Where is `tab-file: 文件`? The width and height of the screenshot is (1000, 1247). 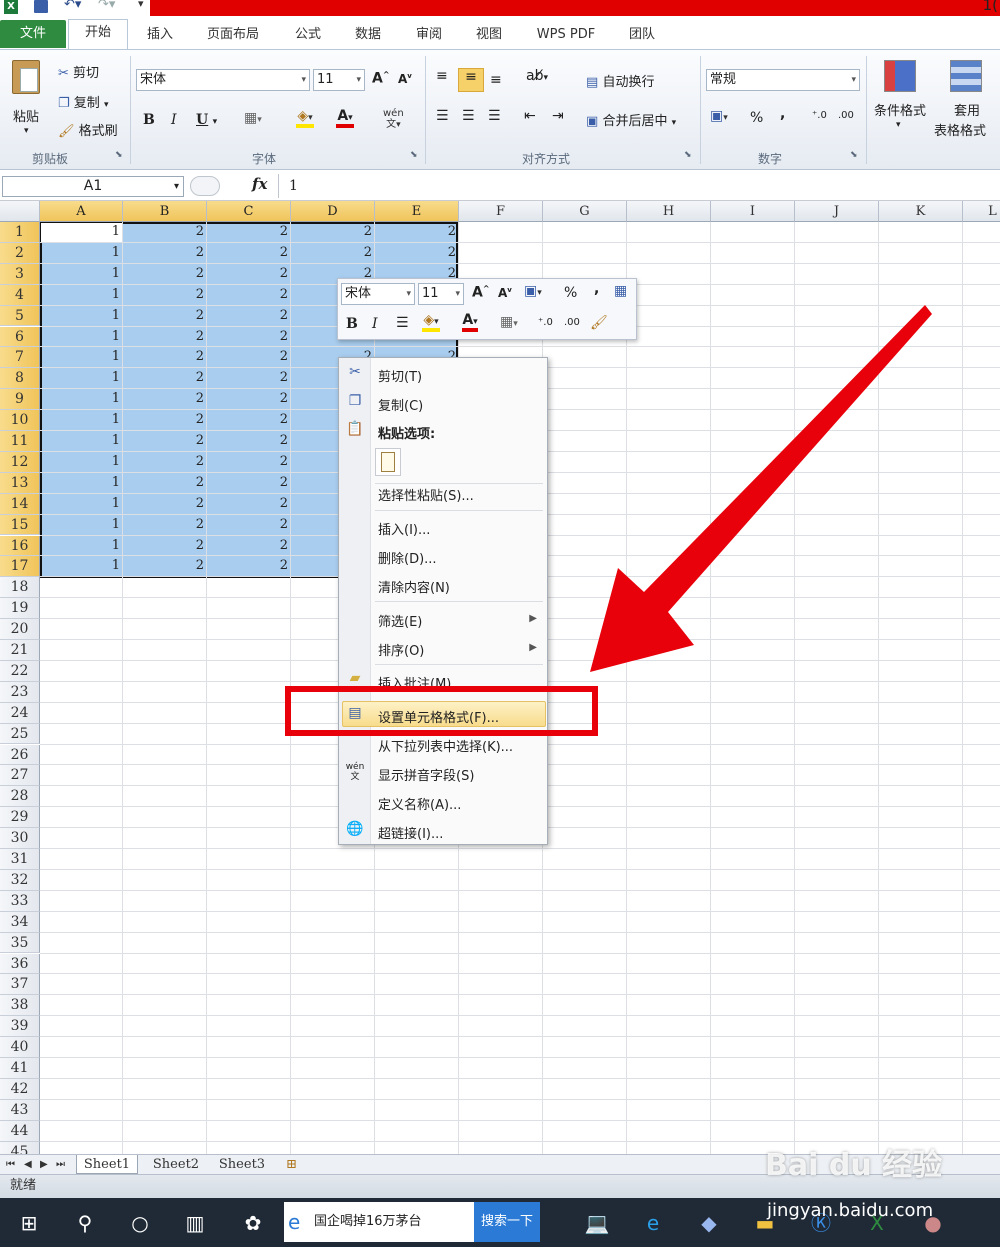 tab-file: 文件 is located at coordinates (33, 34).